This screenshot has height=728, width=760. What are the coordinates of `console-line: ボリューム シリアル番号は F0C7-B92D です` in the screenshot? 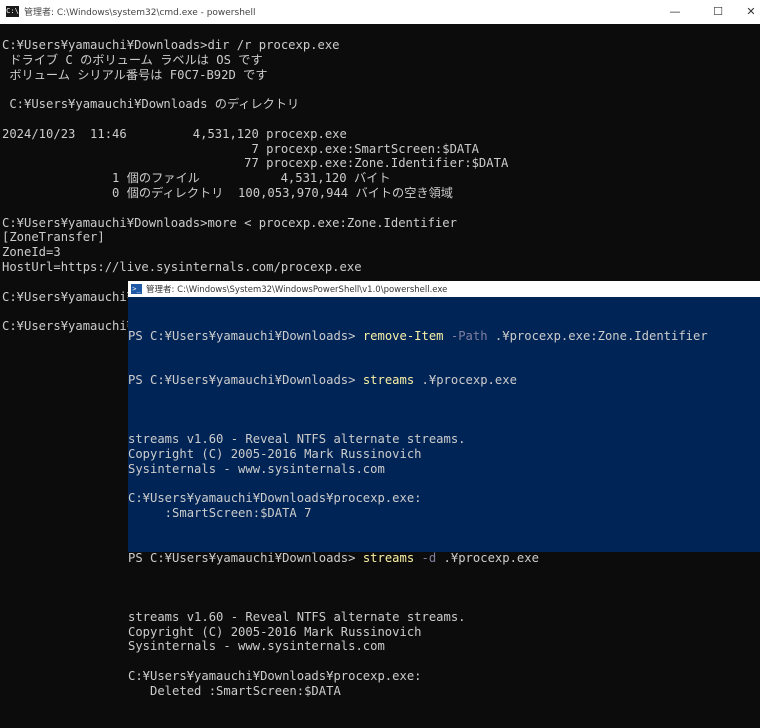 It's located at (135, 74).